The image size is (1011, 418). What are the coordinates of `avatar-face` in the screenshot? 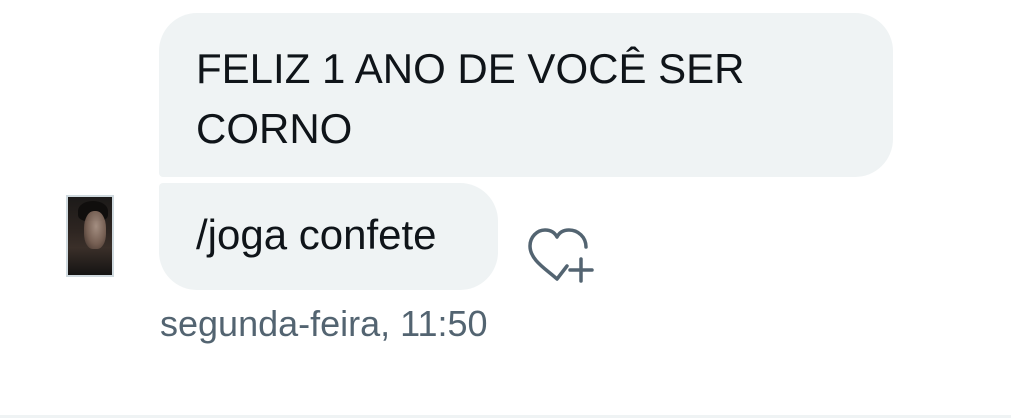 It's located at (95, 230).